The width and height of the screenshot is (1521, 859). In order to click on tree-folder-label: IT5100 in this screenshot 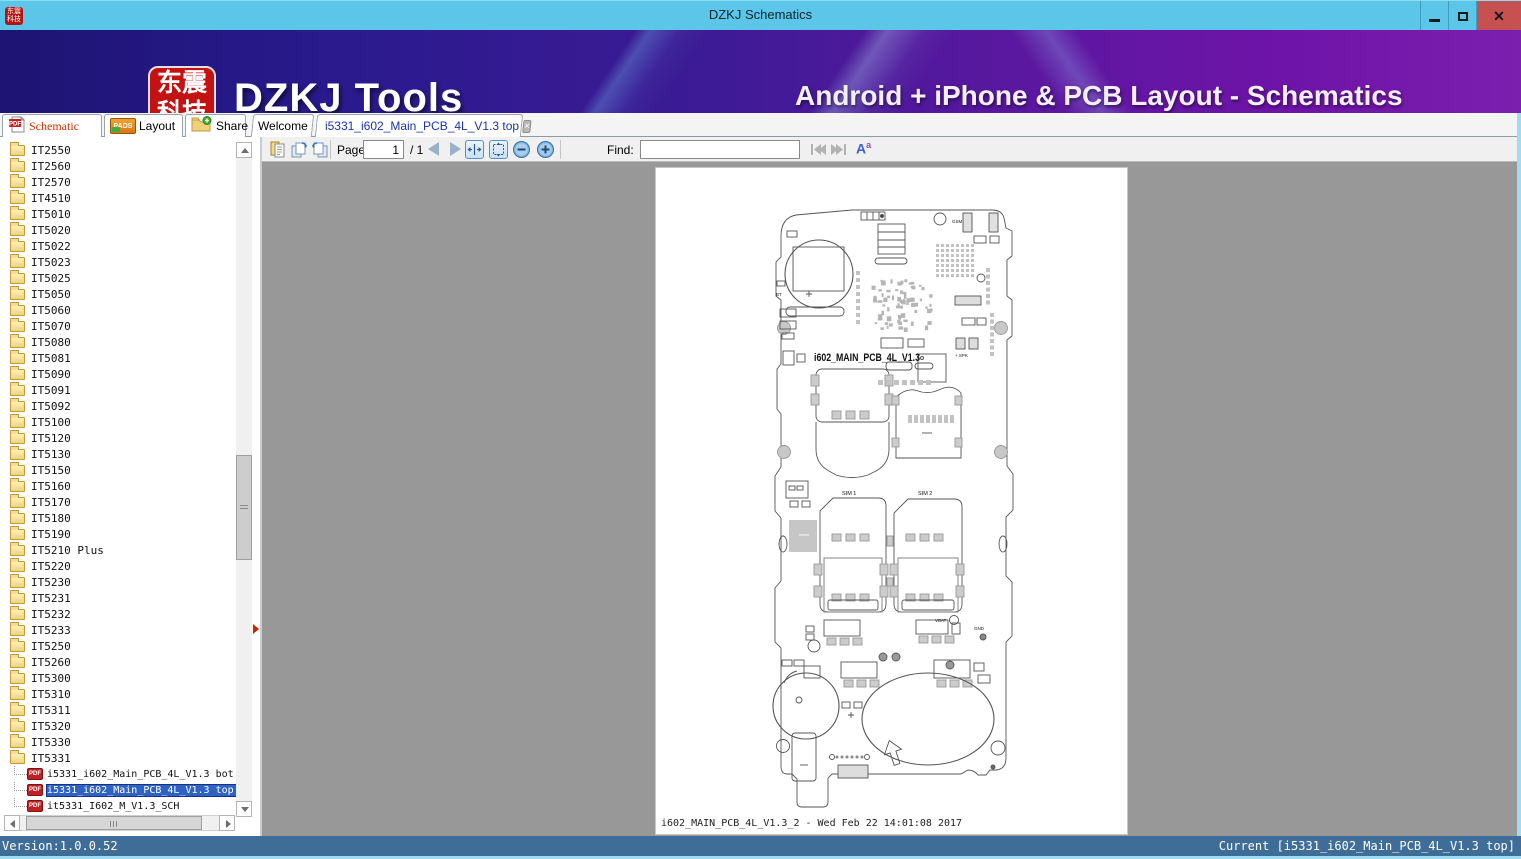, I will do `click(51, 422)`.